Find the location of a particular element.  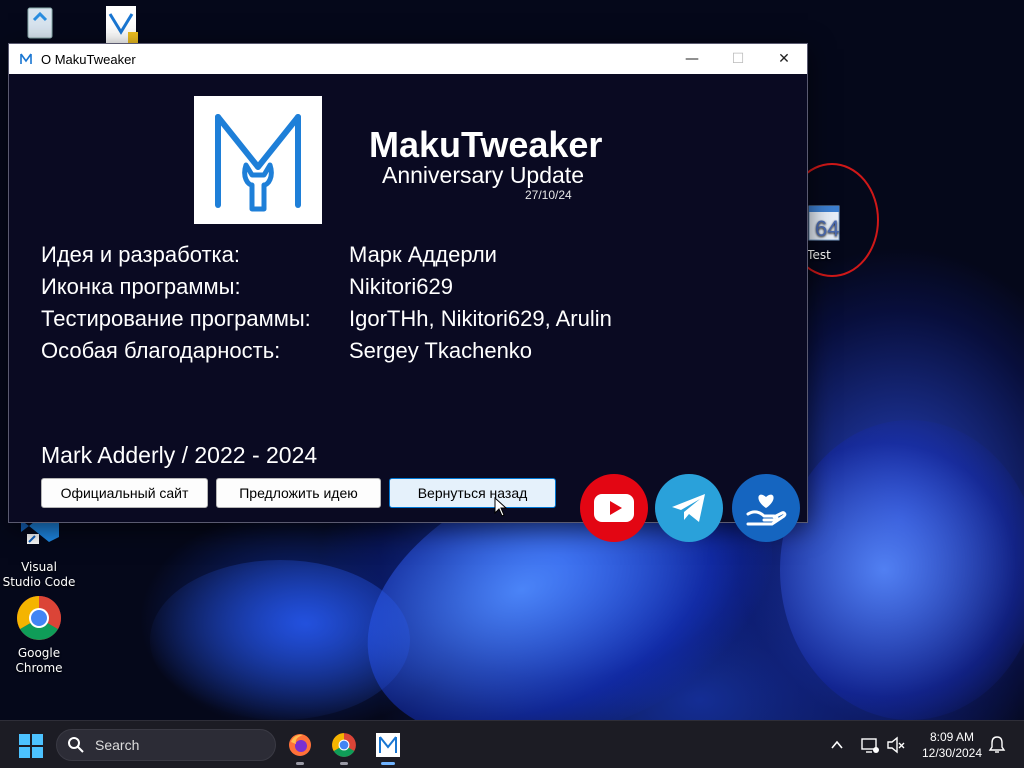

credit-value: Sergey Tkachenko is located at coordinates (441, 350).